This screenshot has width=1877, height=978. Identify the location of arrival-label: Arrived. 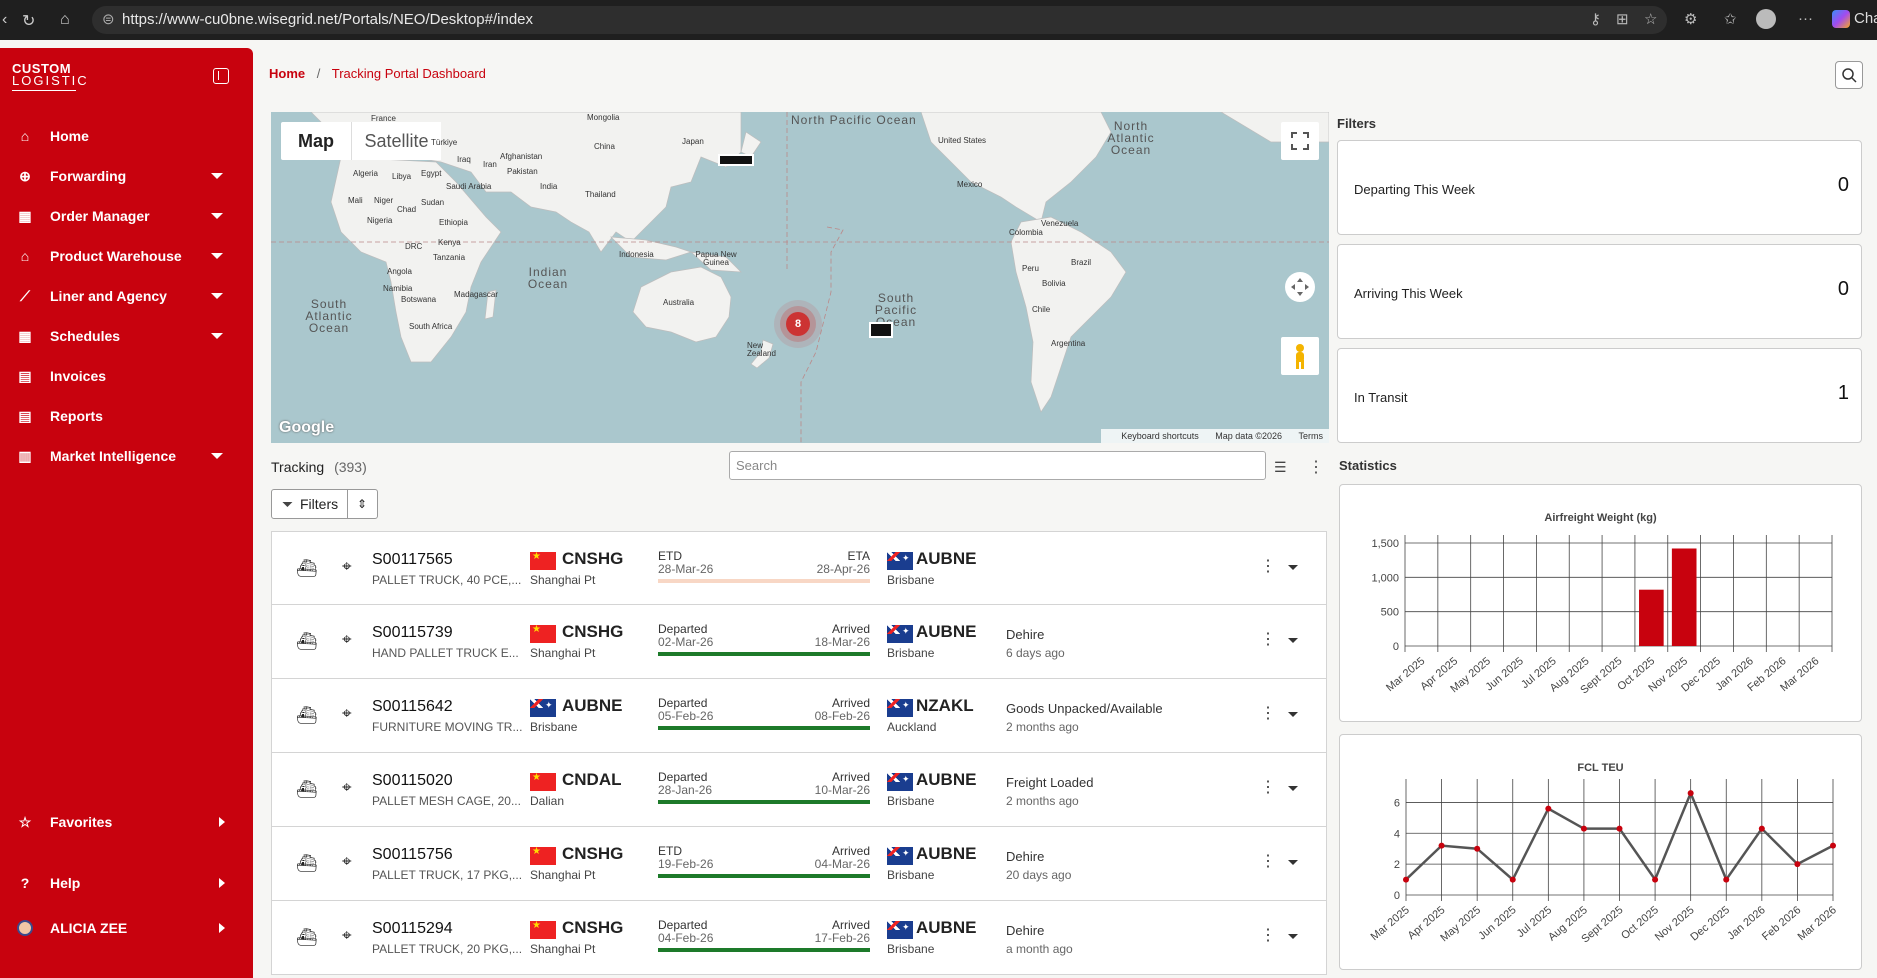
(850, 629).